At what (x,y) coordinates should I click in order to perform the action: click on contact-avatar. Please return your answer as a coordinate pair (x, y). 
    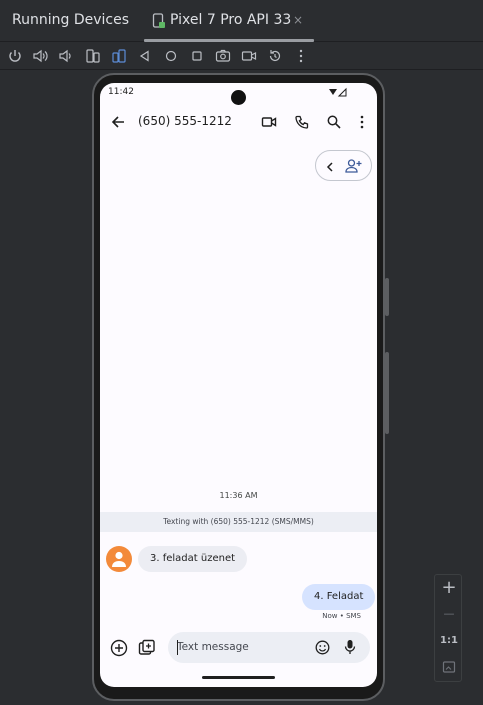
    Looking at the image, I should click on (119, 559).